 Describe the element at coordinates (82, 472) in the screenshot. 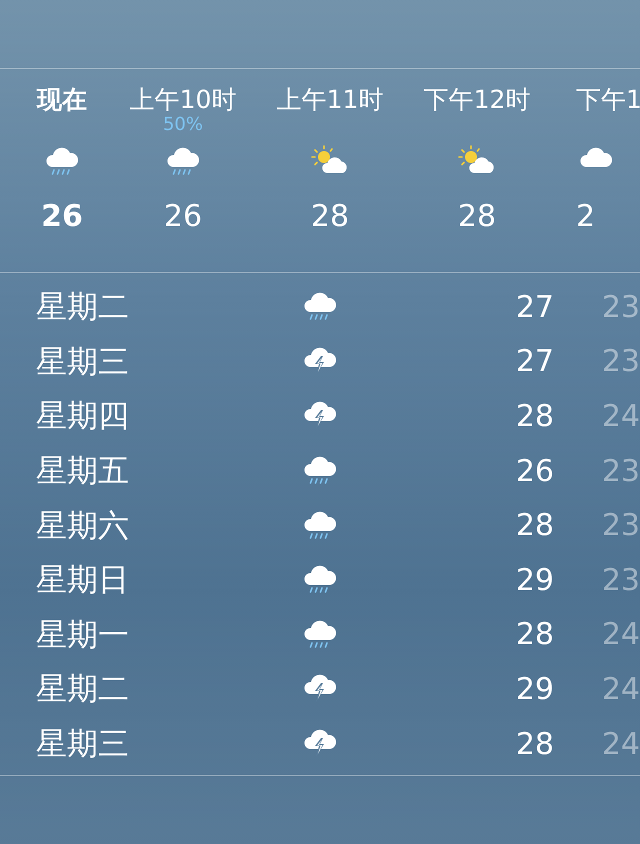

I see `day-label: 星期五` at that location.